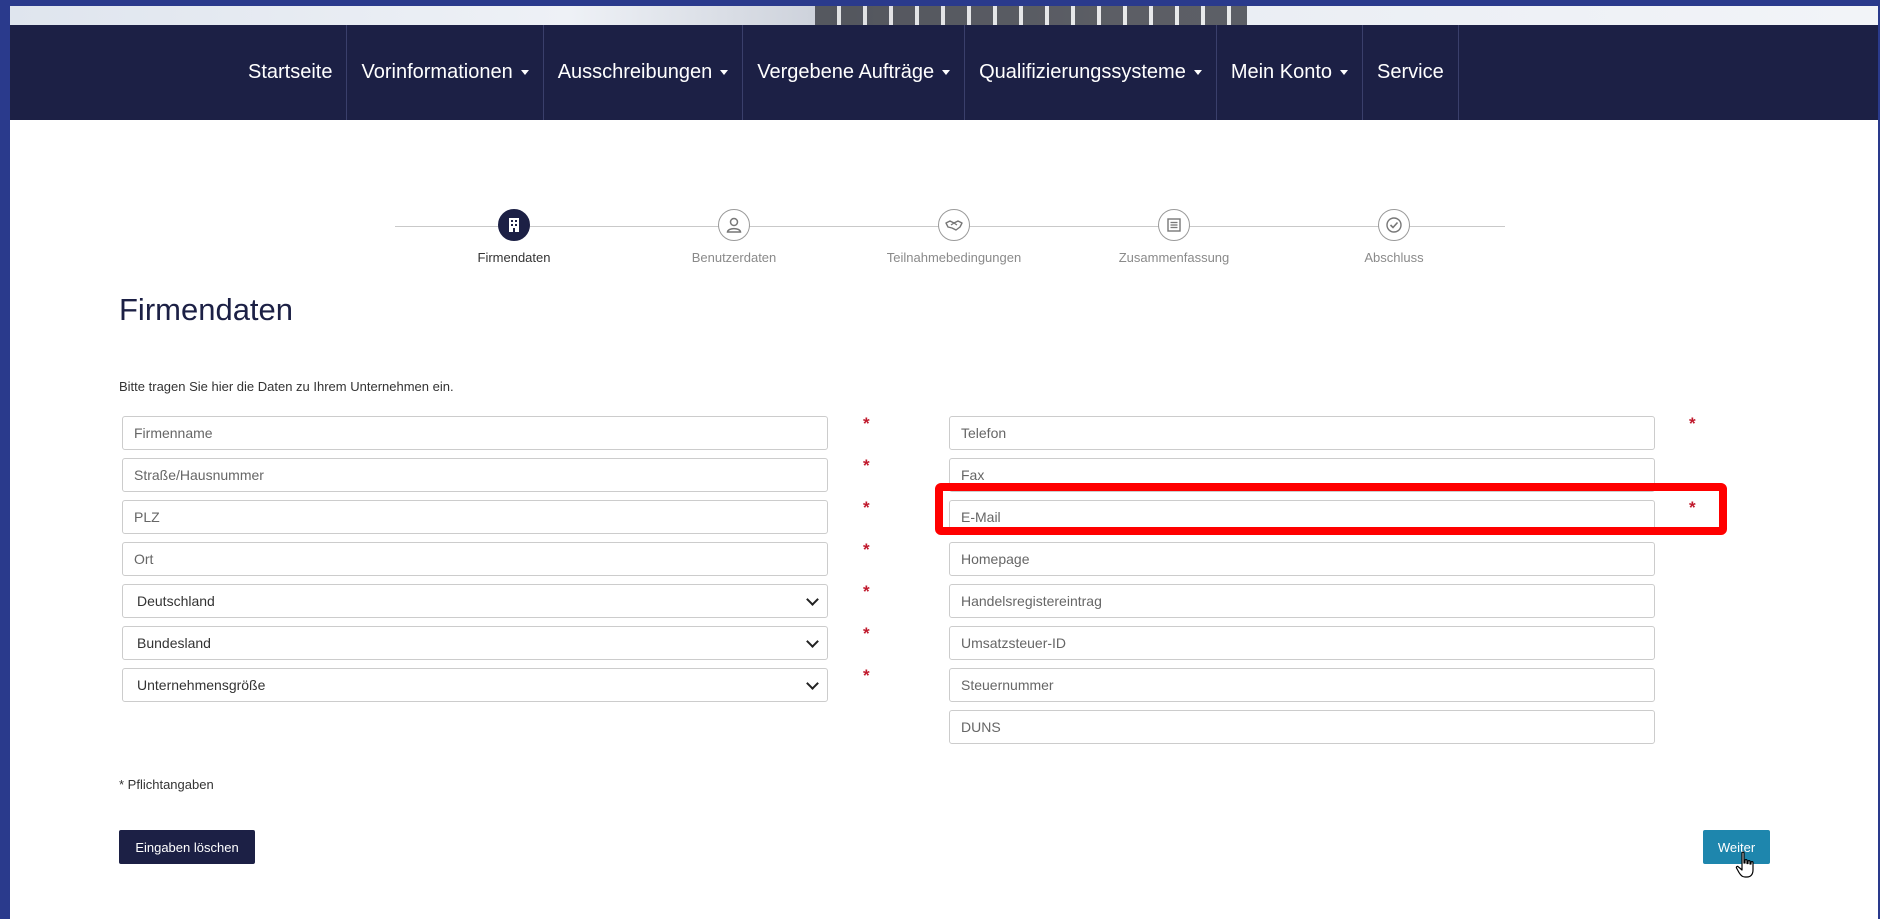  I want to click on umsatzsteuer-id-input: Umsatzsteuer-ID, so click(1302, 643).